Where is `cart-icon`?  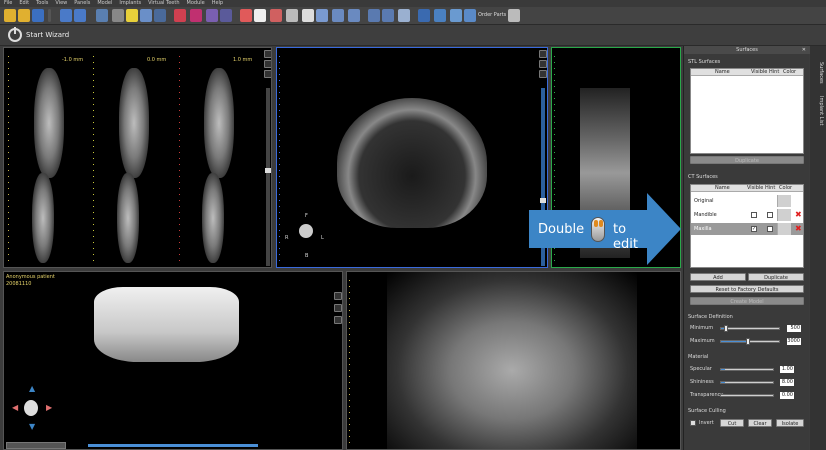
cart-icon is located at coordinates (470, 15).